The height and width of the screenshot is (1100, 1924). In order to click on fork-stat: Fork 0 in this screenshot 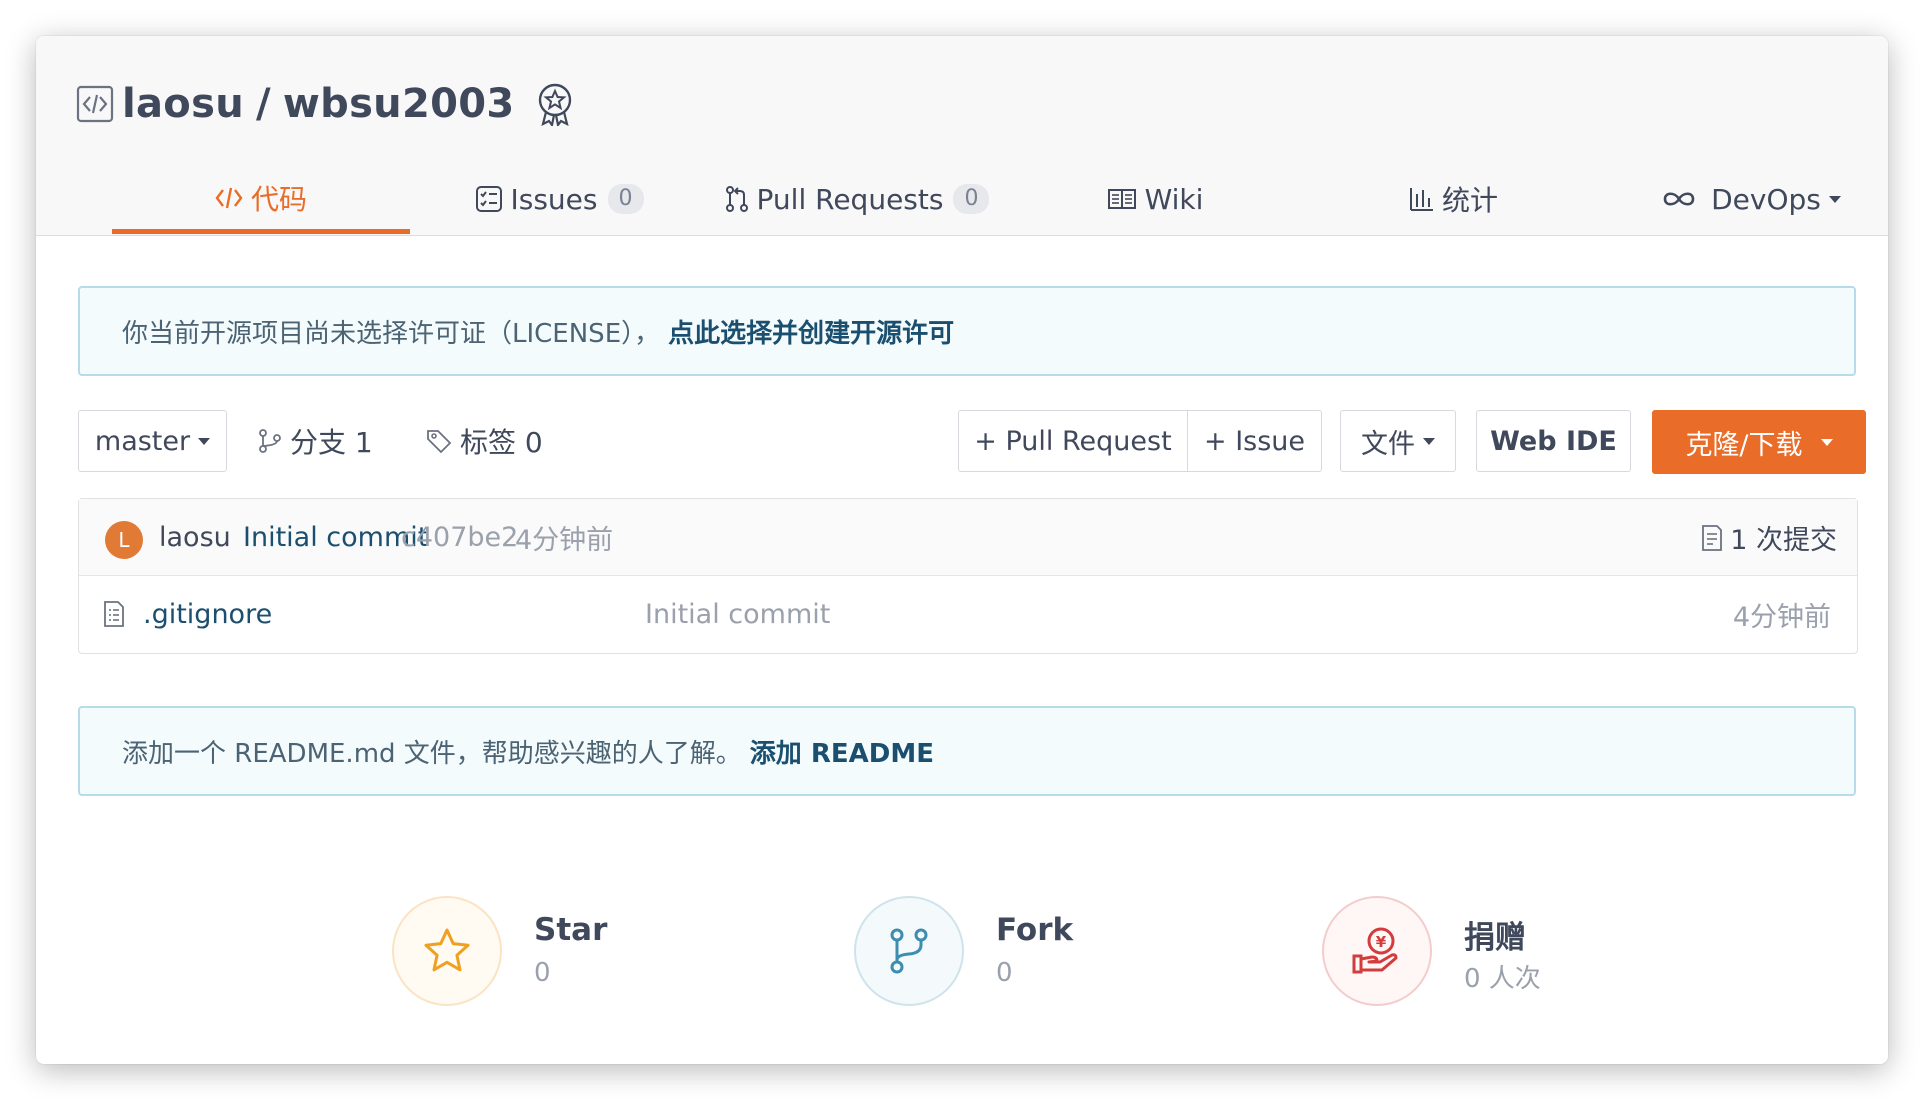, I will do `click(984, 956)`.